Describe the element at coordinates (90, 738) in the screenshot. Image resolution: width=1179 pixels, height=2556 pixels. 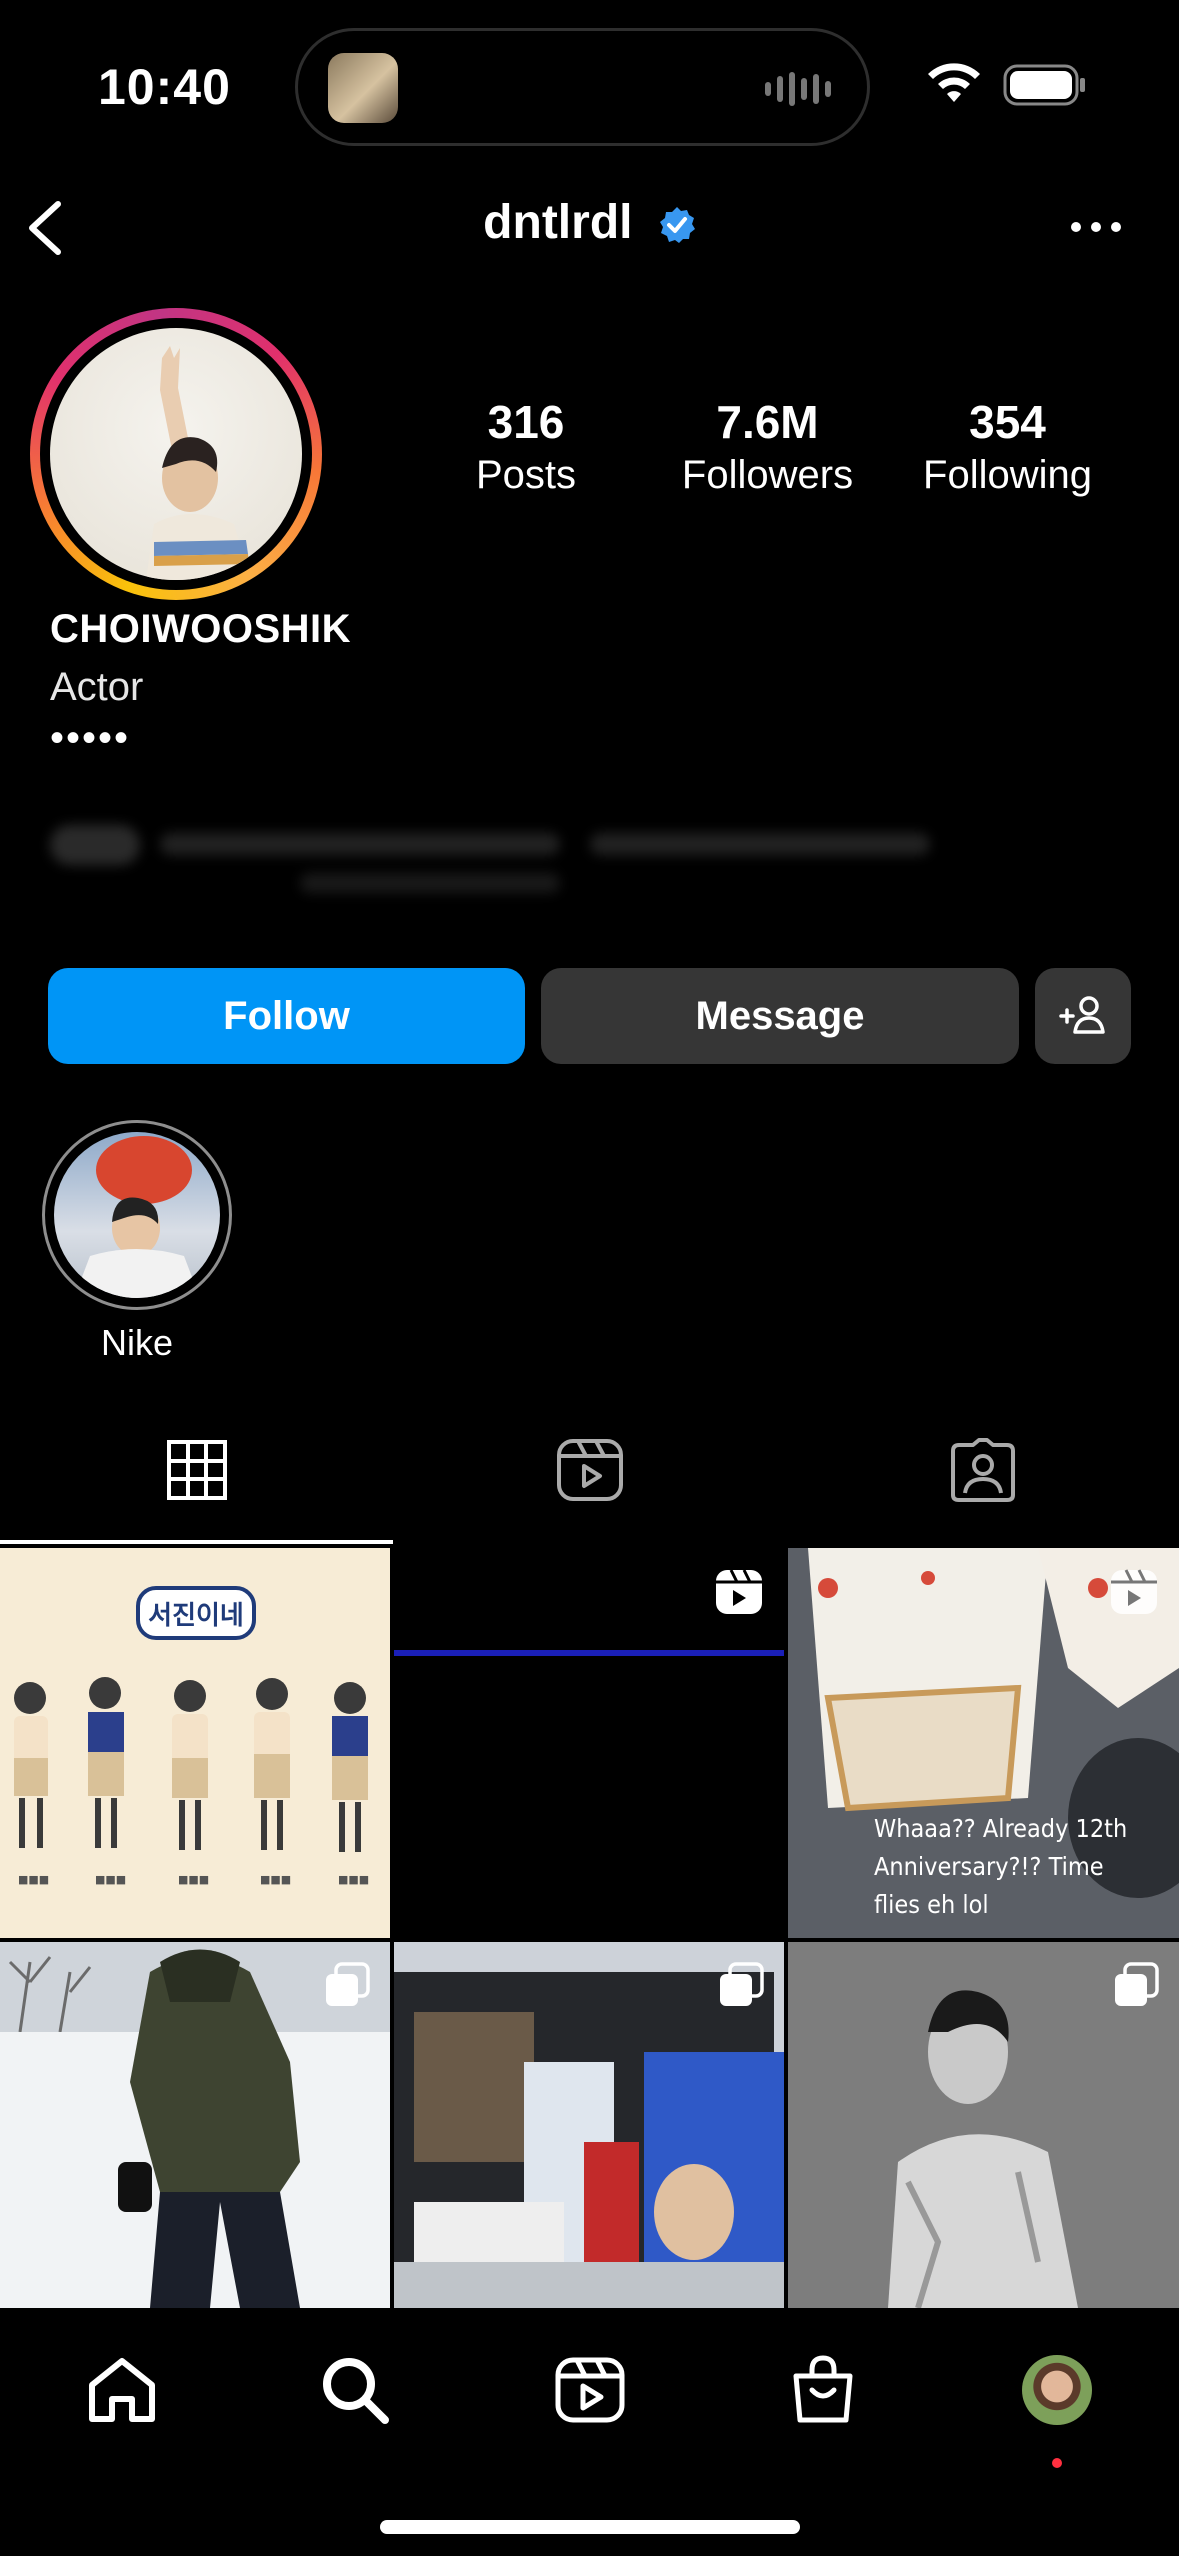
I see `bio-more-indicator: •••••` at that location.